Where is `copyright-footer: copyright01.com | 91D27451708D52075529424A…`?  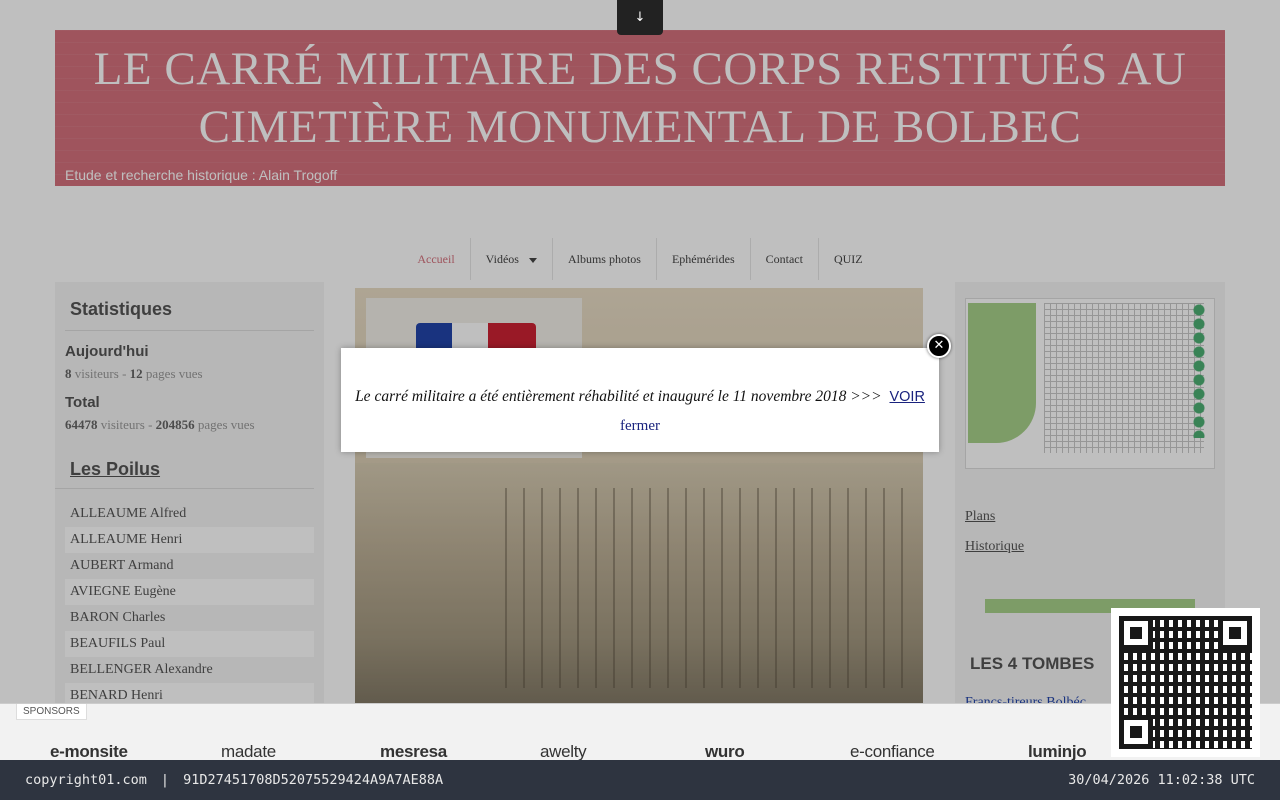 copyright-footer: copyright01.com | 91D27451708D52075529424A… is located at coordinates (640, 780).